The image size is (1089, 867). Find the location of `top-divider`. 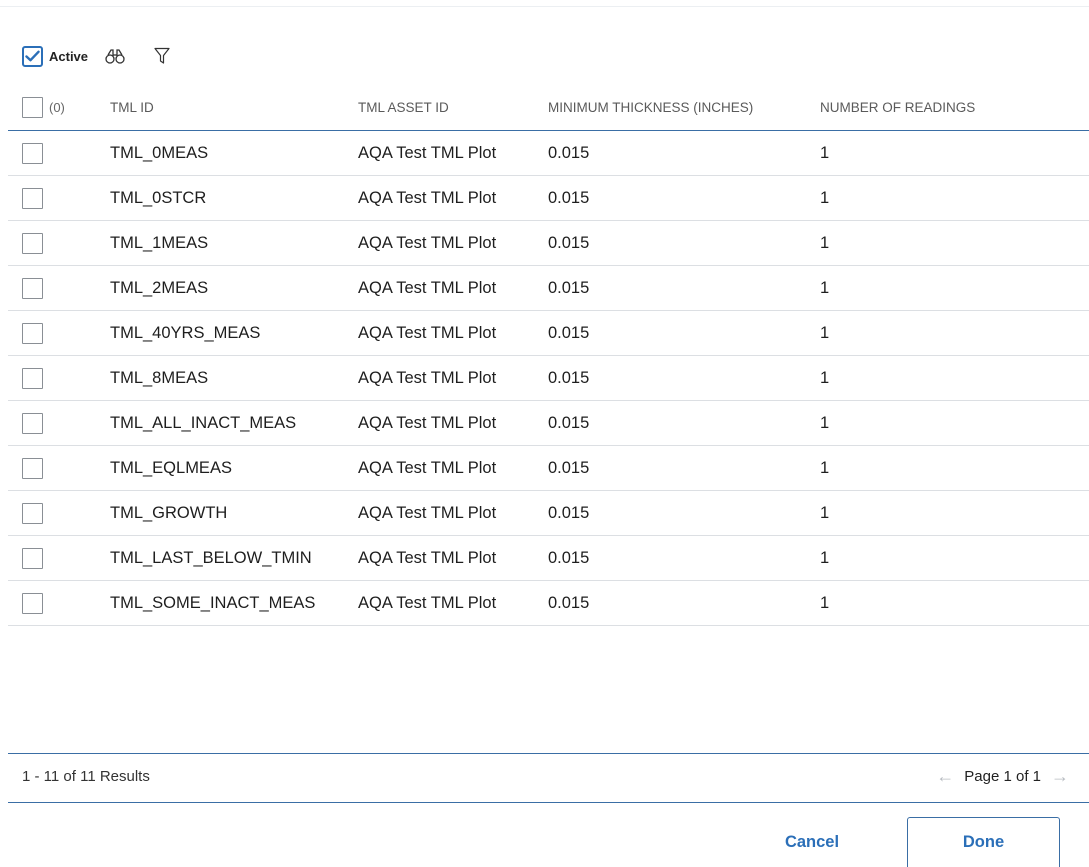

top-divider is located at coordinates (544, 6).